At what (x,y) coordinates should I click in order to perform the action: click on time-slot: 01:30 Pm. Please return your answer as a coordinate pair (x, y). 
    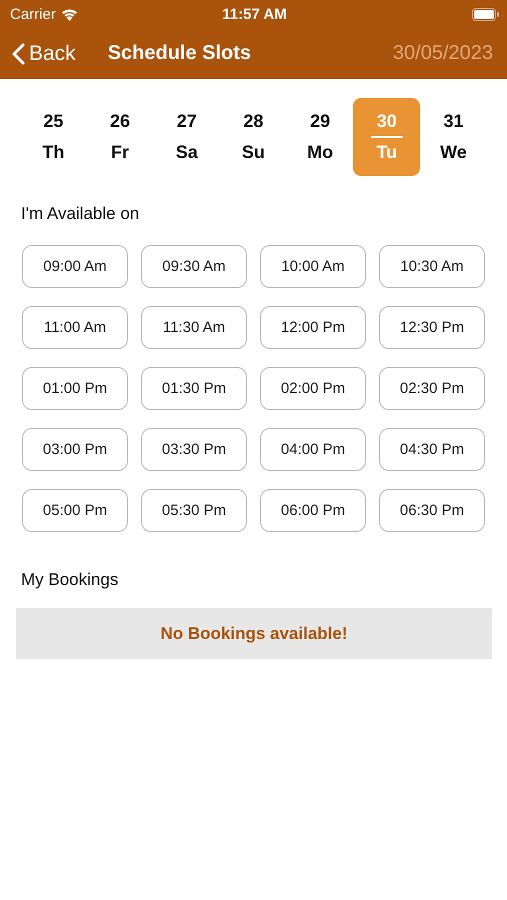
    Looking at the image, I should click on (194, 388).